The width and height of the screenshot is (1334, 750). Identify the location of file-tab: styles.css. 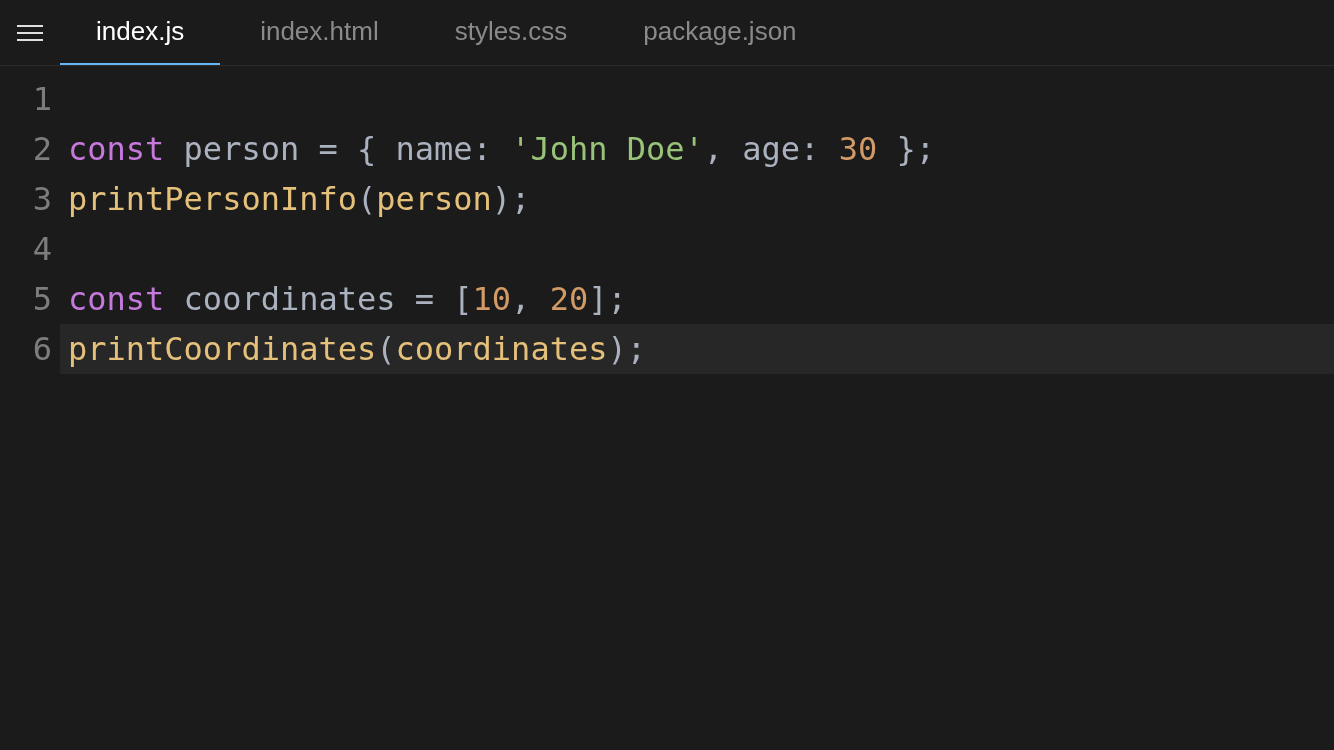
(511, 32).